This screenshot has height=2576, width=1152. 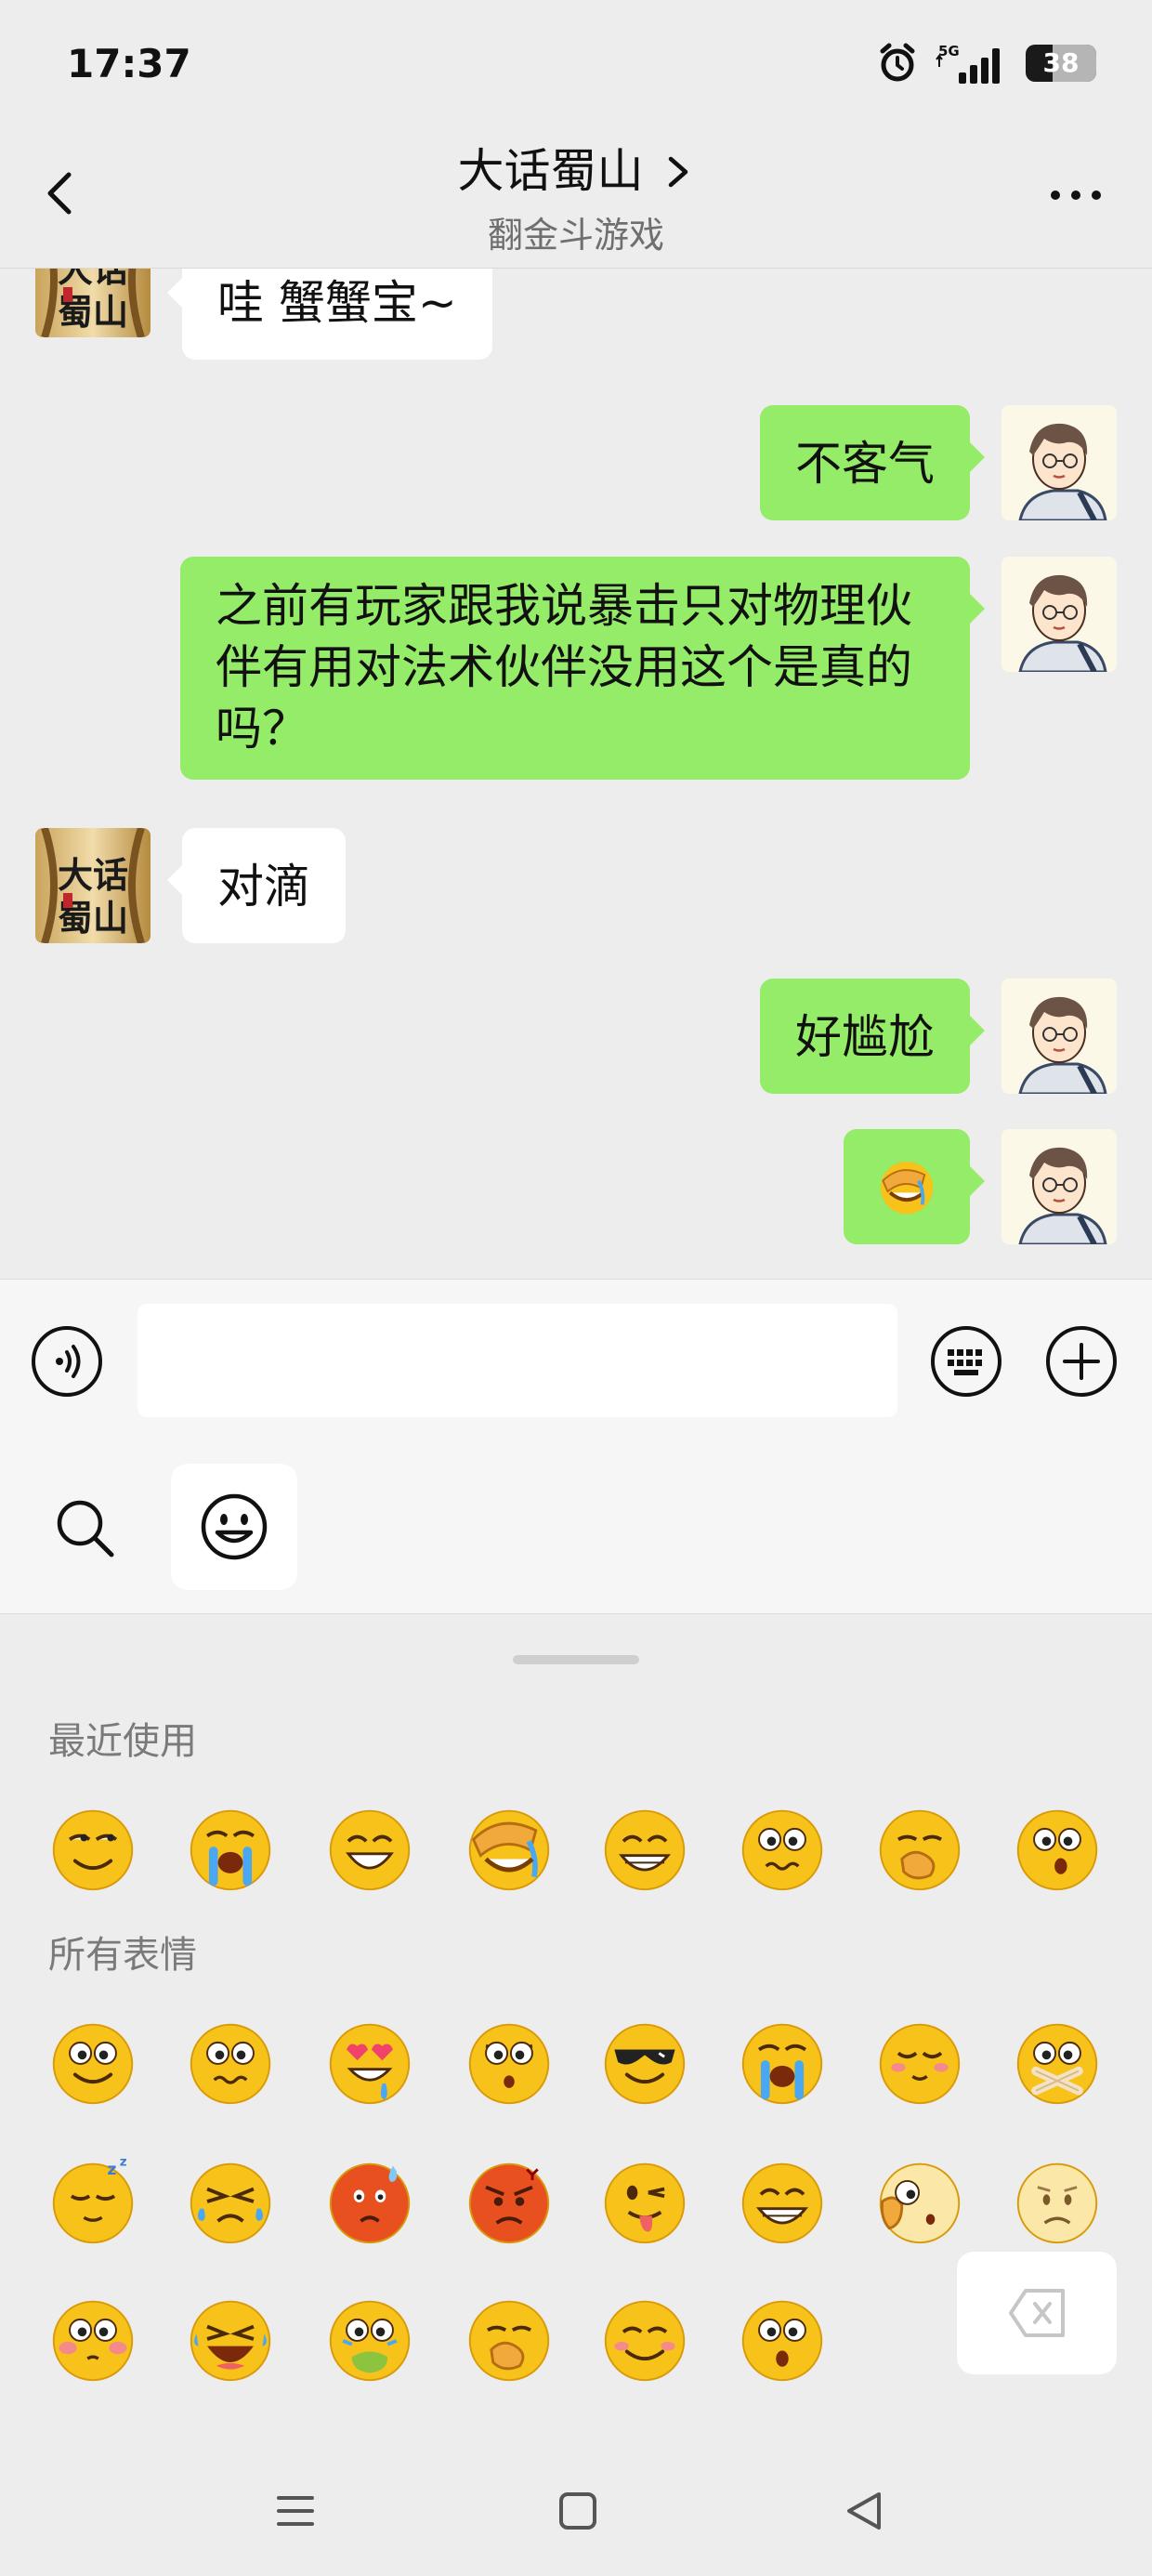 I want to click on emoji-tab, so click(x=234, y=1527).